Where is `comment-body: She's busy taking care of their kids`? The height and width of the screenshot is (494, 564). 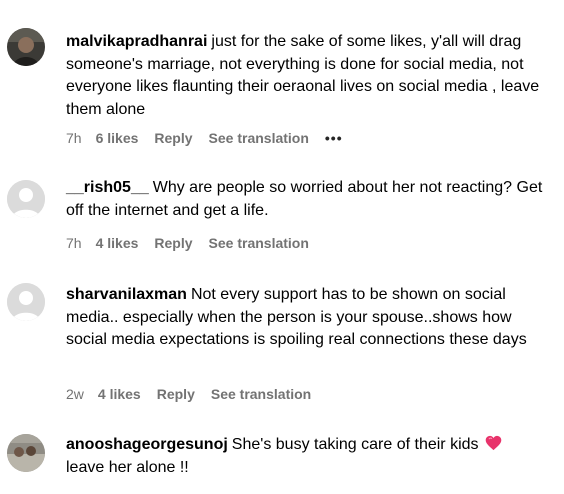 comment-body: She's busy taking care of their kids is located at coordinates (355, 444).